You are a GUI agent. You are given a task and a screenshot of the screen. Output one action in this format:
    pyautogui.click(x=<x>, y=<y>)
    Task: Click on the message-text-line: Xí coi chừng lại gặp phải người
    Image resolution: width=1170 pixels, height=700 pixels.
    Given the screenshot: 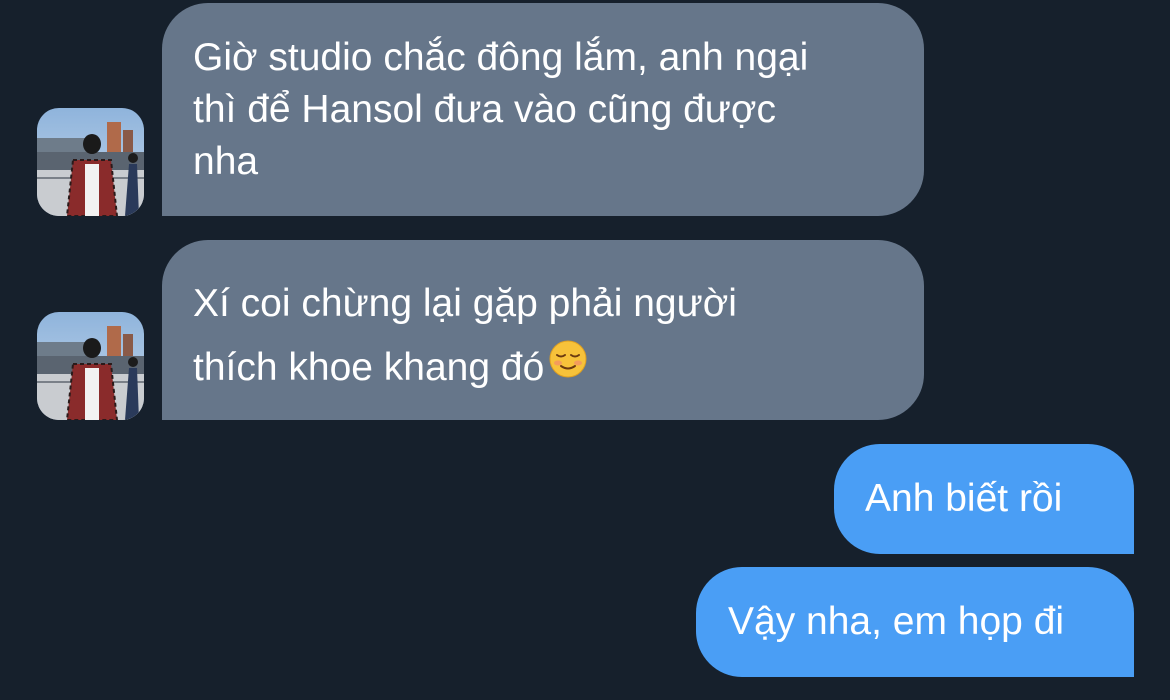 What is the action you would take?
    pyautogui.click(x=465, y=303)
    